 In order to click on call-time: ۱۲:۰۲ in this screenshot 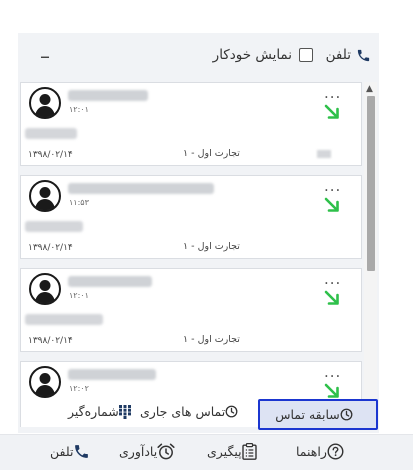, I will do `click(79, 388)`.